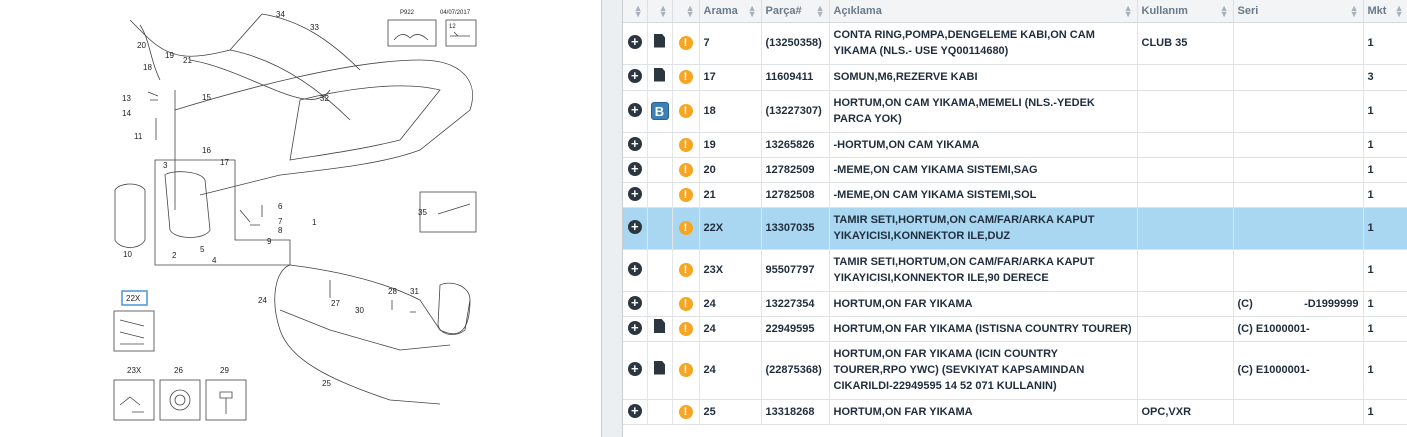 The height and width of the screenshot is (437, 1407). What do you see at coordinates (1015, 145) in the screenshot?
I see `table-row: +! 19 13265826 -HORTUM,ON CAM YIKAMA 1` at bounding box center [1015, 145].